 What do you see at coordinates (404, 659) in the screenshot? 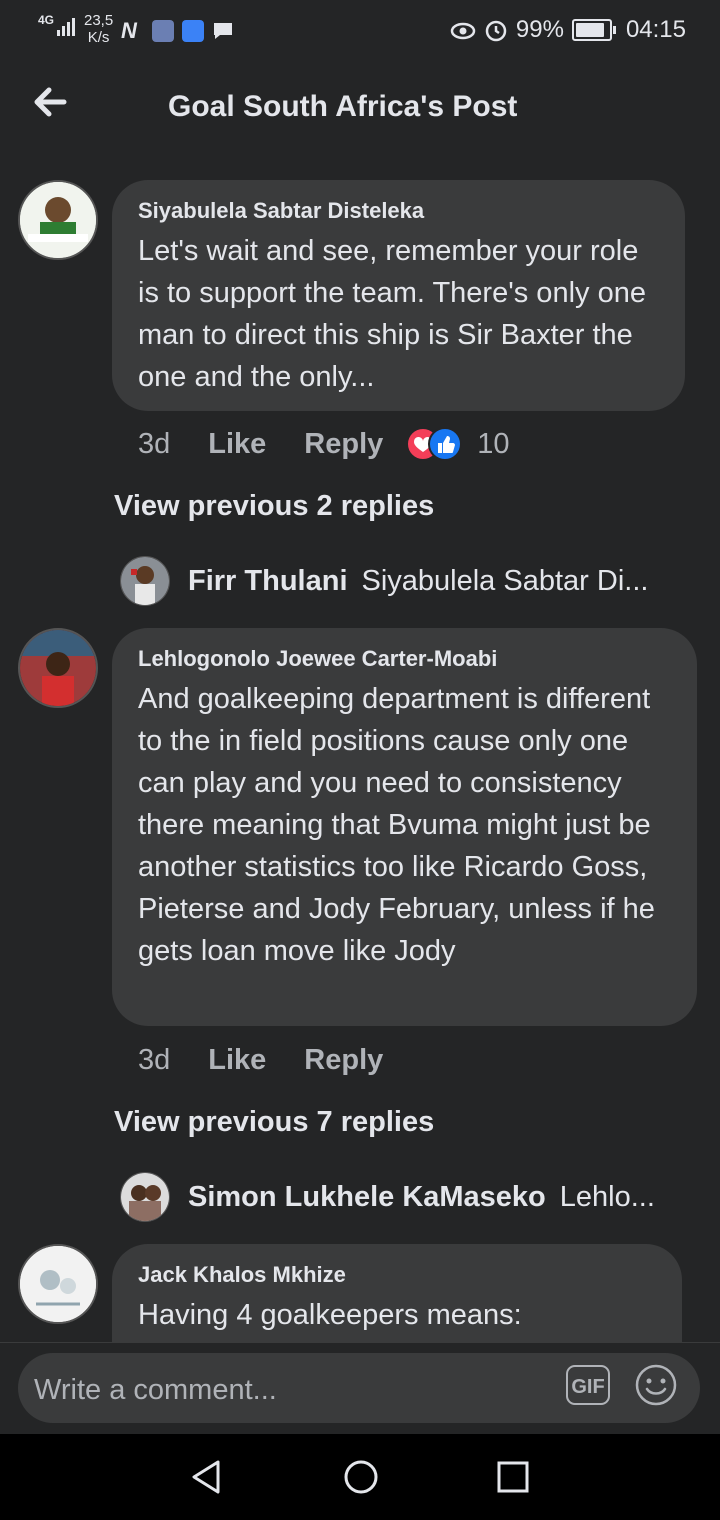
I see `comment-author: Lehlogonolo Joewee Carter-Moabi` at bounding box center [404, 659].